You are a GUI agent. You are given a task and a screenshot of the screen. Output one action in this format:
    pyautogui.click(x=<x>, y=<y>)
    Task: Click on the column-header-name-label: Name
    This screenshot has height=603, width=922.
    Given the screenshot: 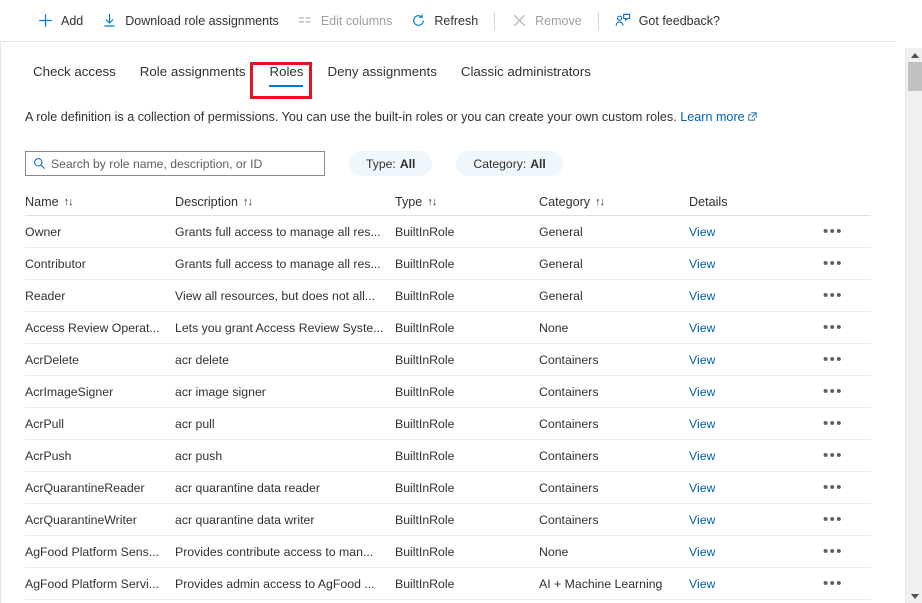 What is the action you would take?
    pyautogui.click(x=42, y=201)
    